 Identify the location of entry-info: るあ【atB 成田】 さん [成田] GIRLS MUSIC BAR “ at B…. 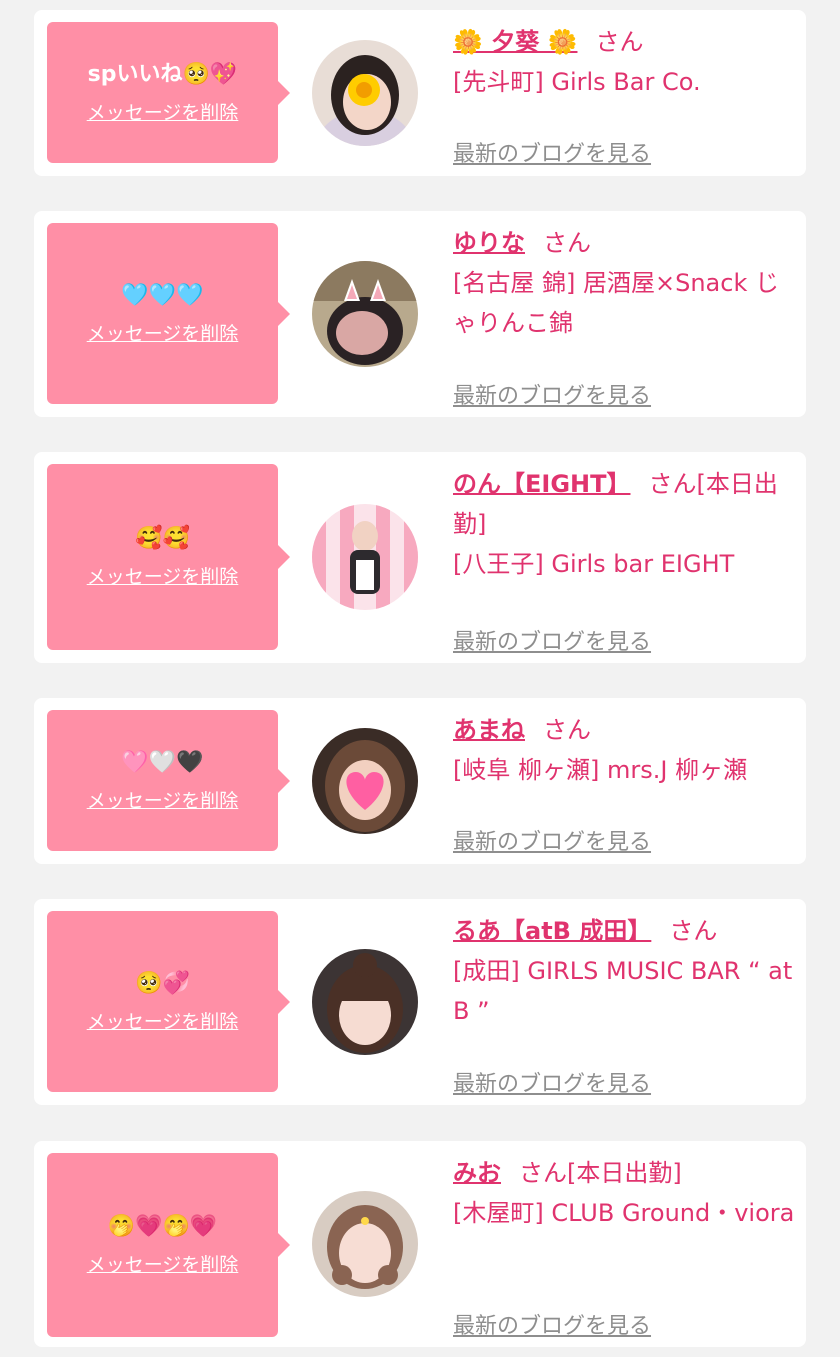
(625, 1004).